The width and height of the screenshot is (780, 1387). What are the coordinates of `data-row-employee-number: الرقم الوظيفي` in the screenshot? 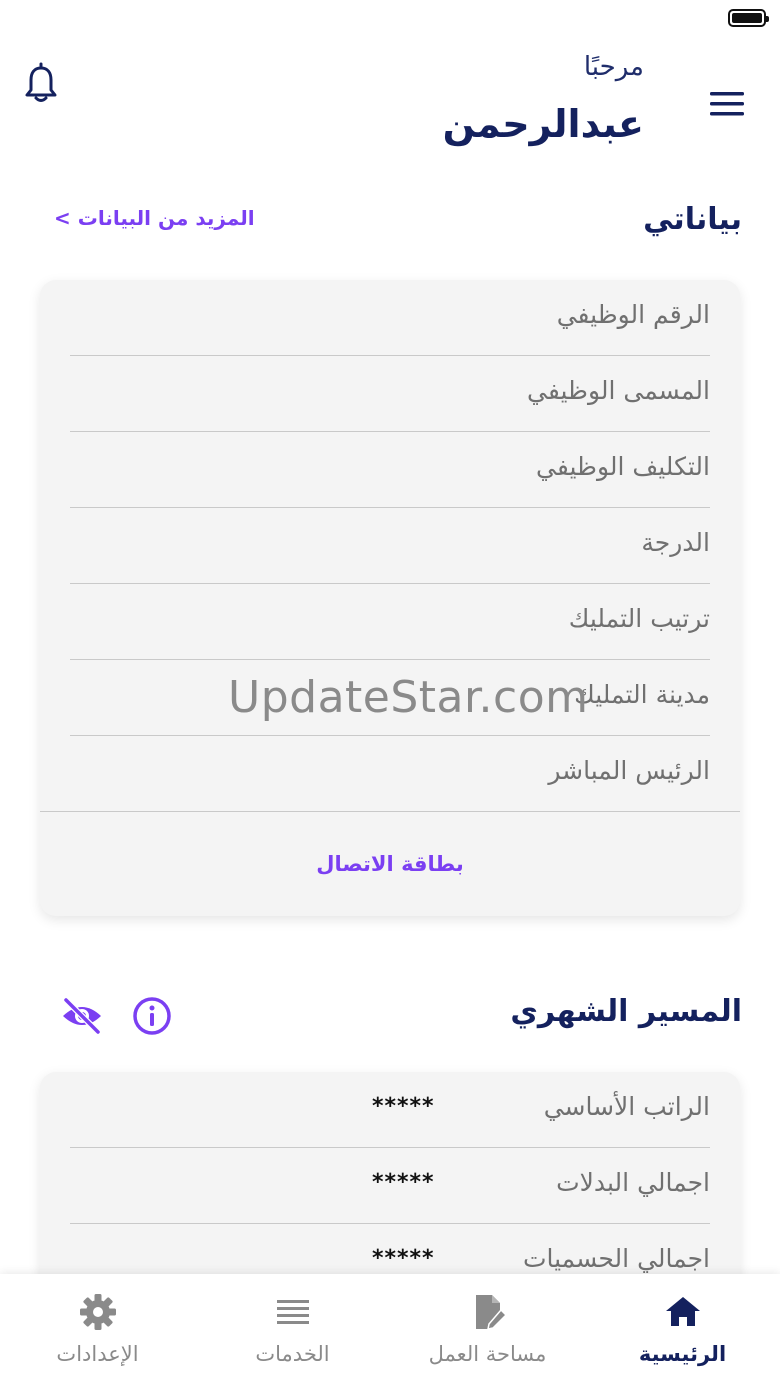 It's located at (390, 318).